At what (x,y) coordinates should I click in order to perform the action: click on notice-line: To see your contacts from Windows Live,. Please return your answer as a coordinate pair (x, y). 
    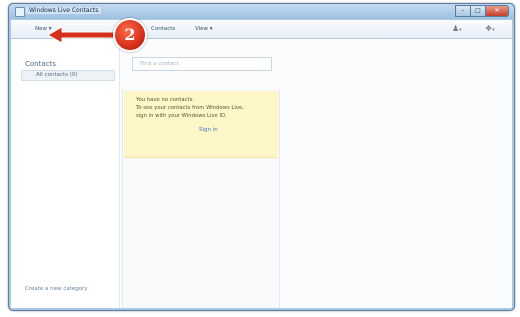
    Looking at the image, I should click on (190, 108).